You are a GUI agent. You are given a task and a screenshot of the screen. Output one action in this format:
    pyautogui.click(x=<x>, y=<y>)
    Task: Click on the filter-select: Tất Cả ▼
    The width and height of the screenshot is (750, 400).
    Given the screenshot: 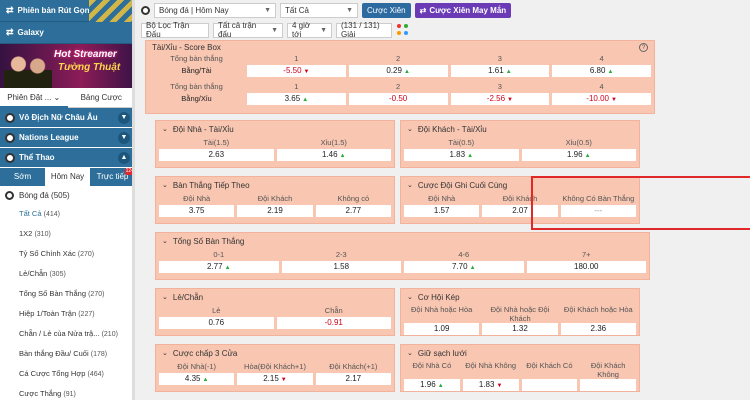 What is the action you would take?
    pyautogui.click(x=319, y=10)
    